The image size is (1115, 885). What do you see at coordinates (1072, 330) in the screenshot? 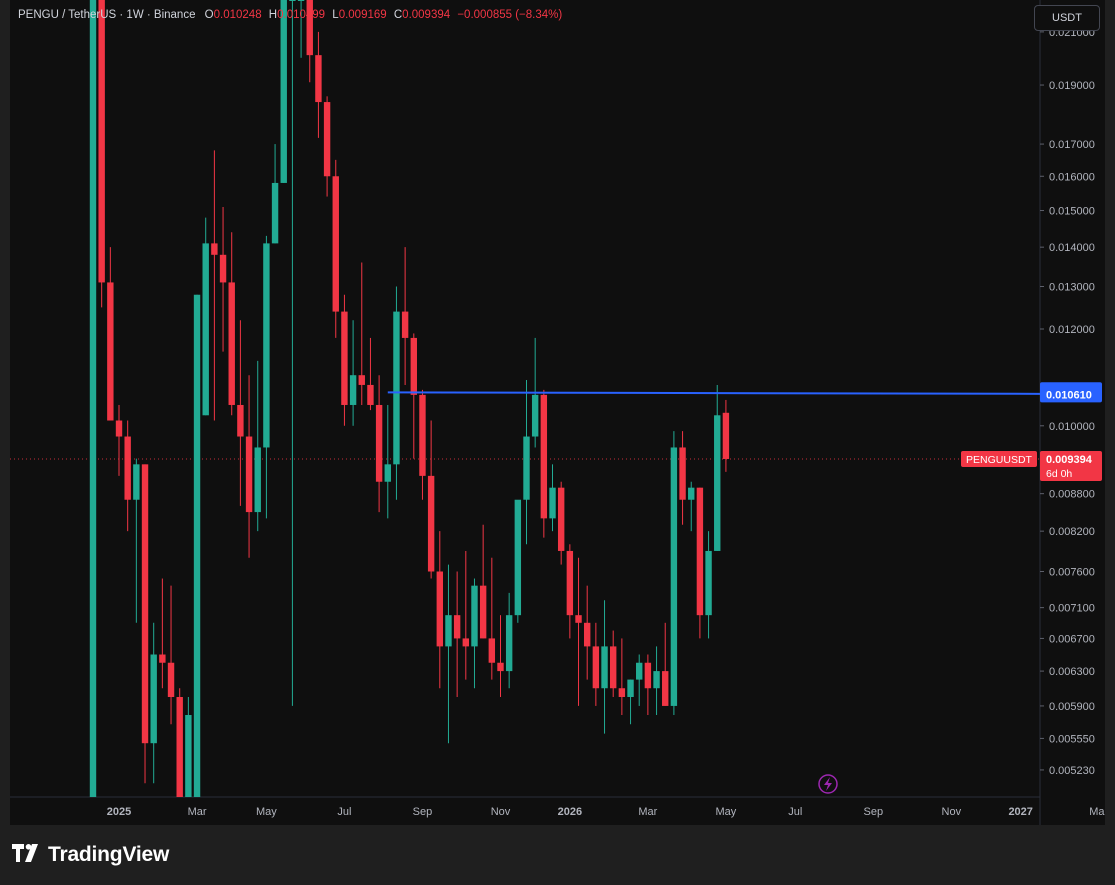
I see `y-tick-label: 0.012000` at bounding box center [1072, 330].